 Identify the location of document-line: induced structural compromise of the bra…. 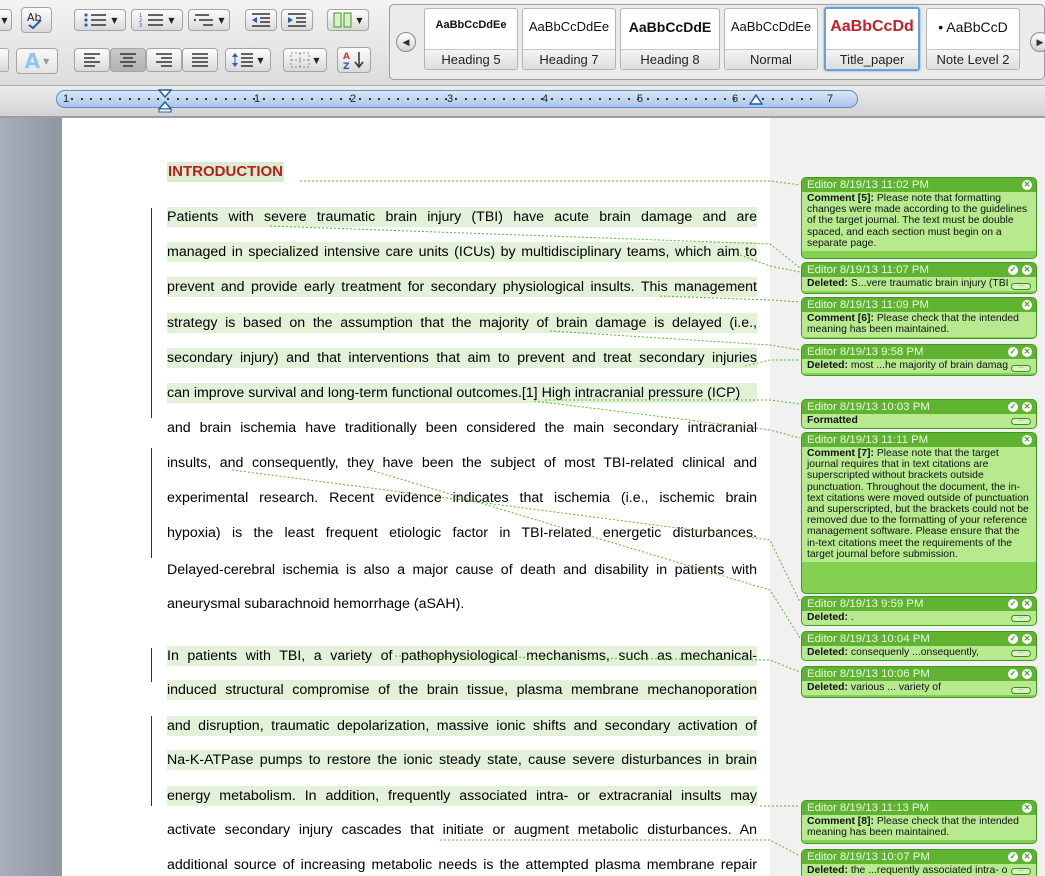
(462, 690).